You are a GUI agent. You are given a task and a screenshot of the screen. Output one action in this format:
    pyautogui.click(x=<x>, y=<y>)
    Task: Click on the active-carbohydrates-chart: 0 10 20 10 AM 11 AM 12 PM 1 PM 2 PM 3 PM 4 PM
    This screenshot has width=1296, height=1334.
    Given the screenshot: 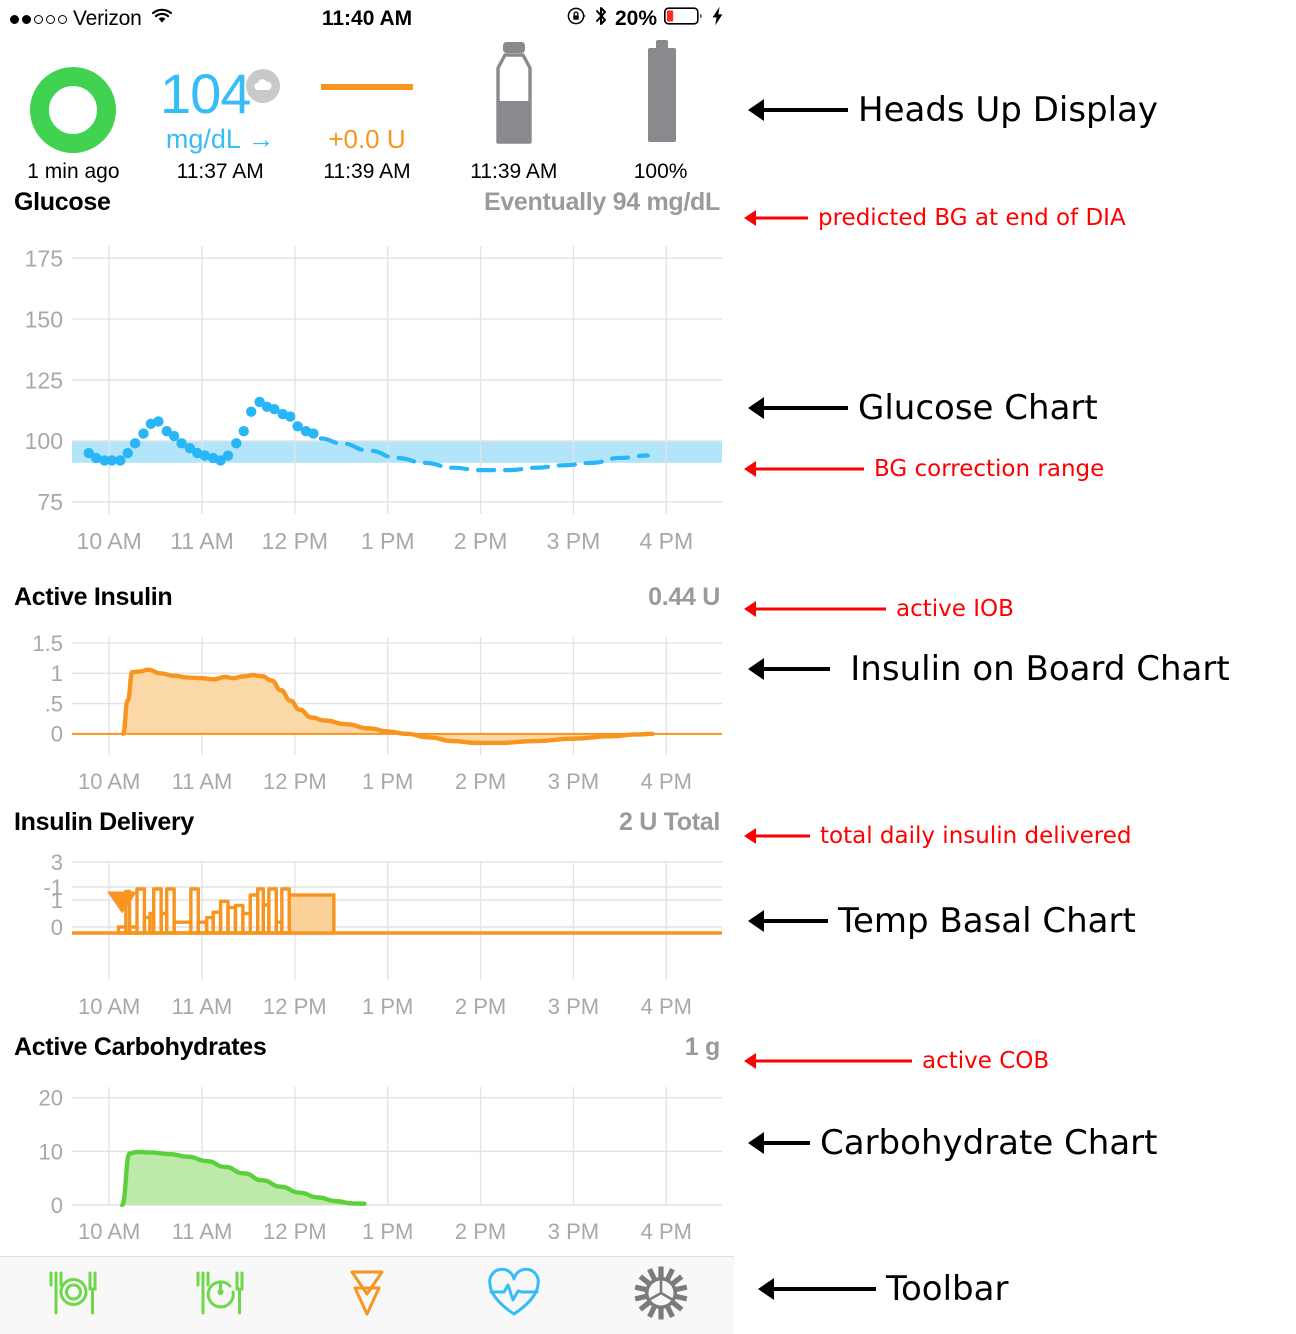 What is the action you would take?
    pyautogui.click(x=367, y=1165)
    